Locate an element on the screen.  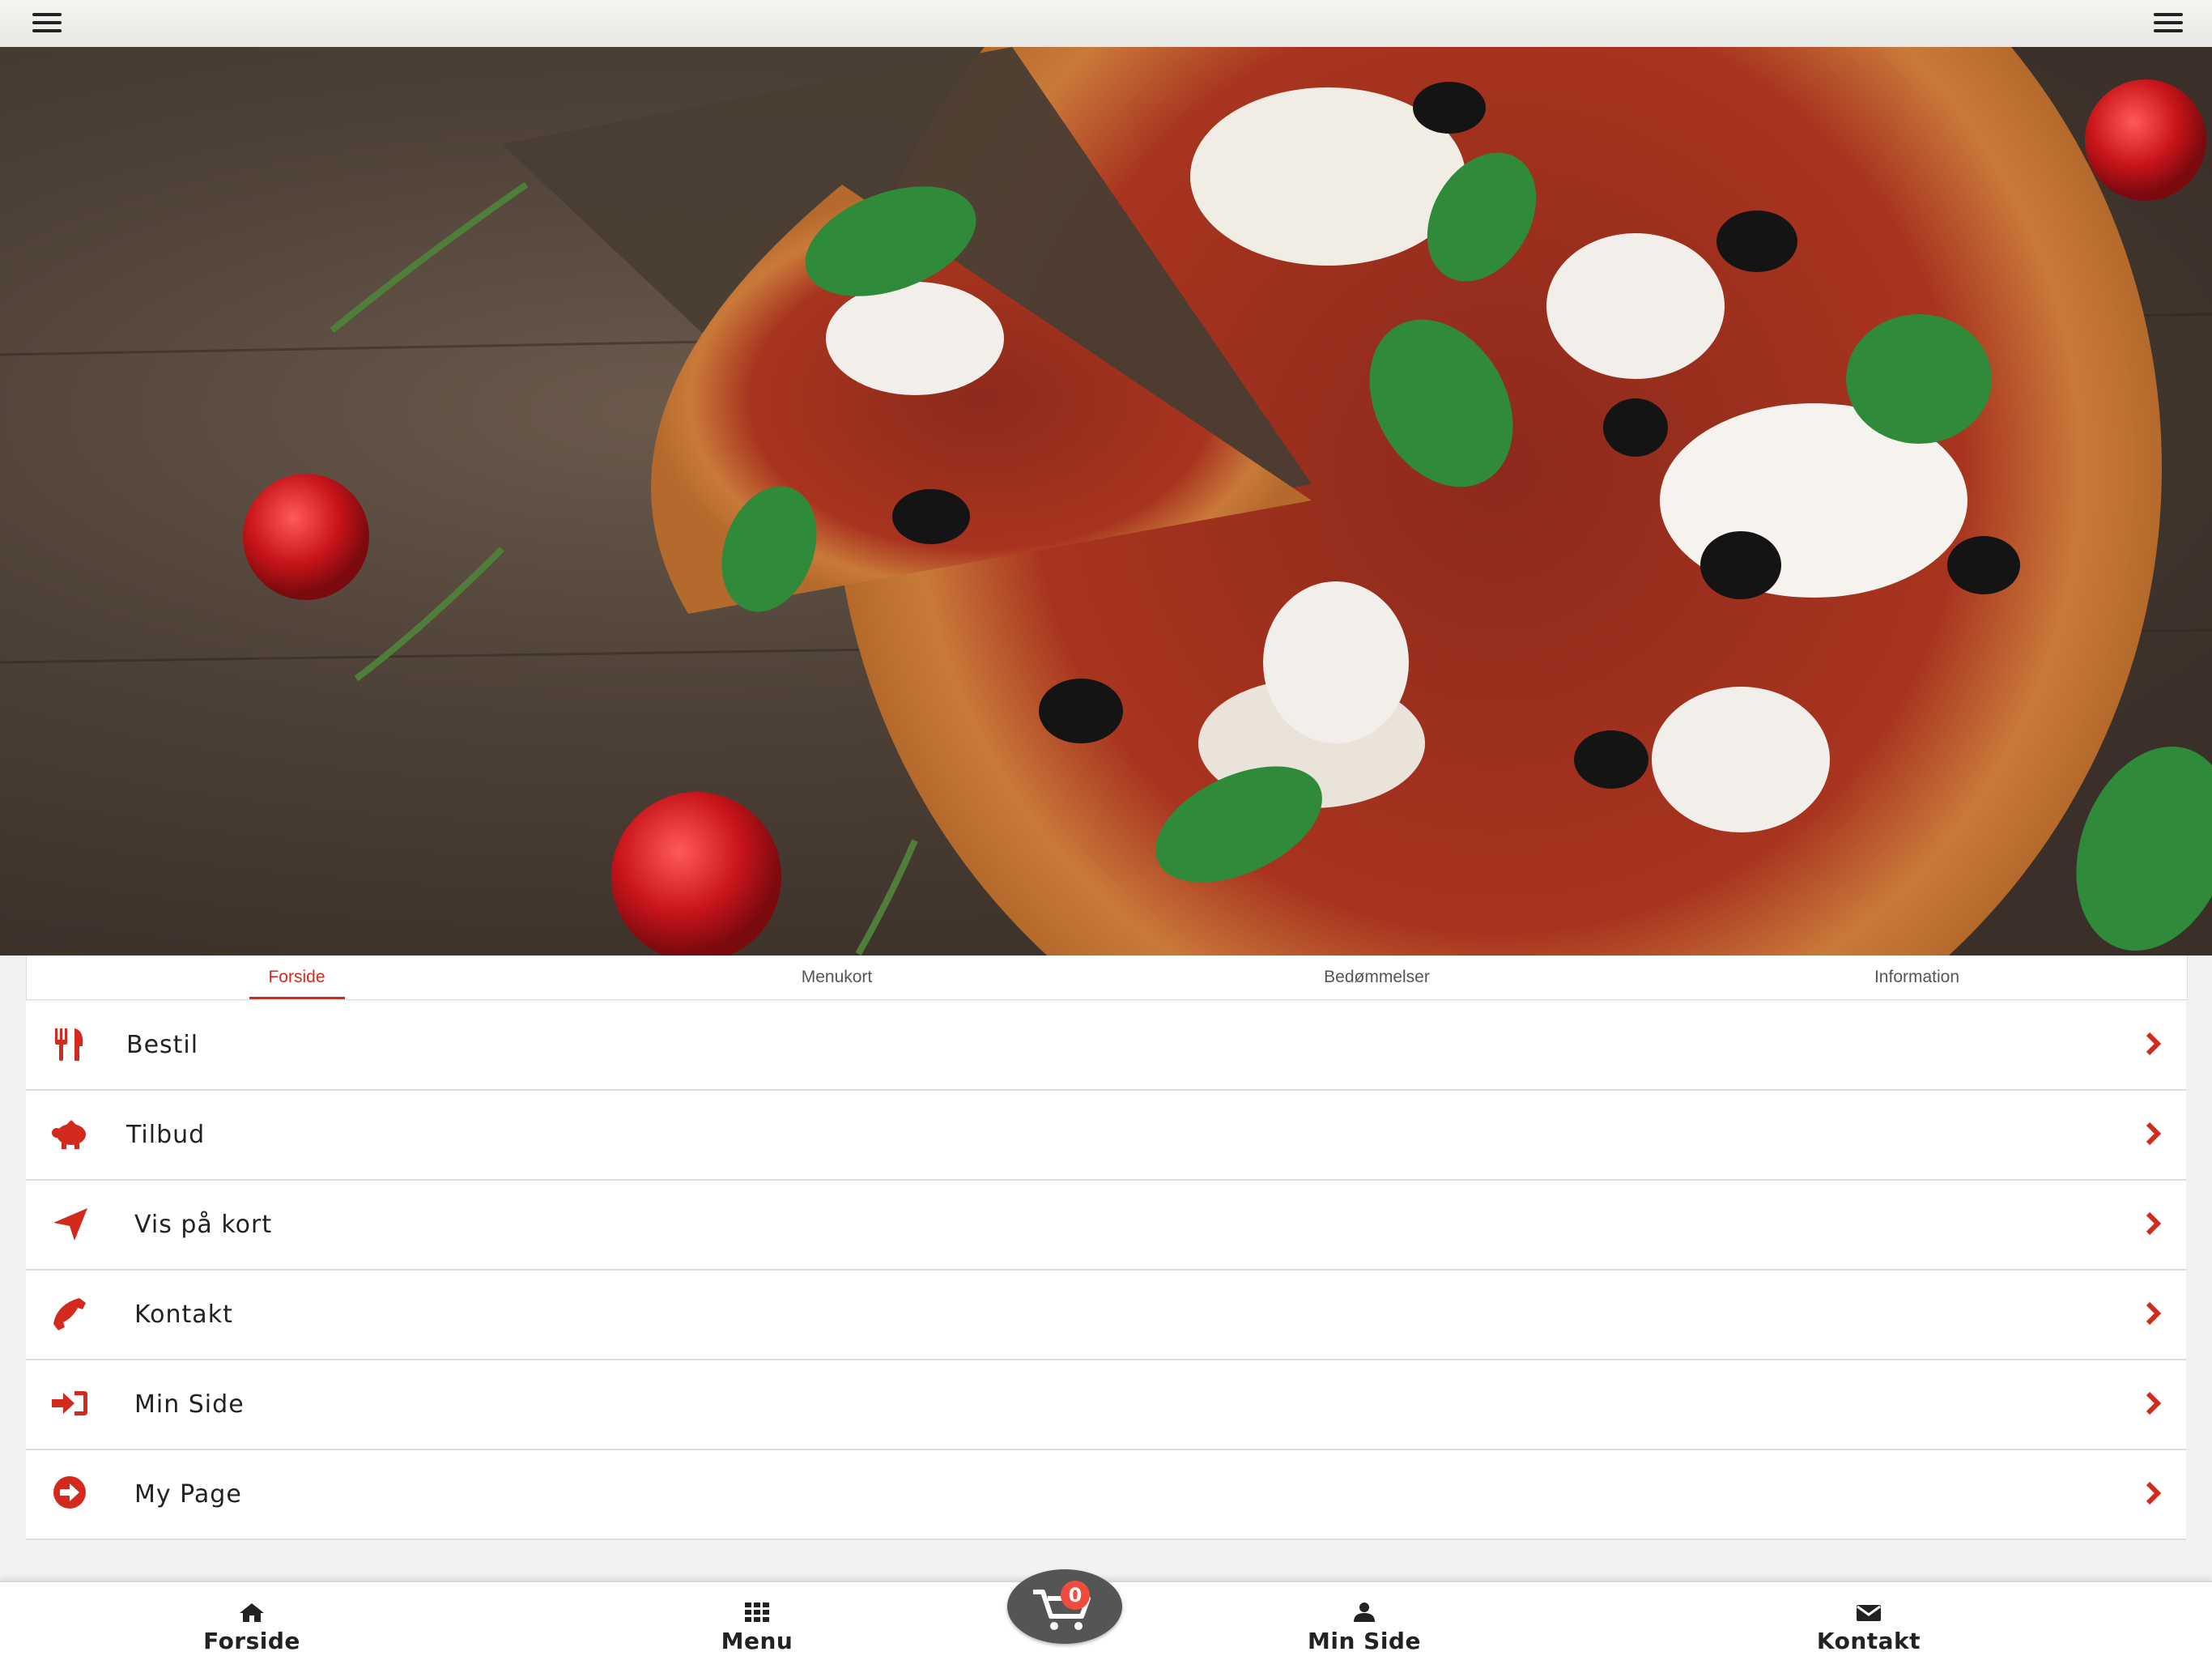
menu-item-vis-paa-kort: Vis på kort is located at coordinates (1106, 1226).